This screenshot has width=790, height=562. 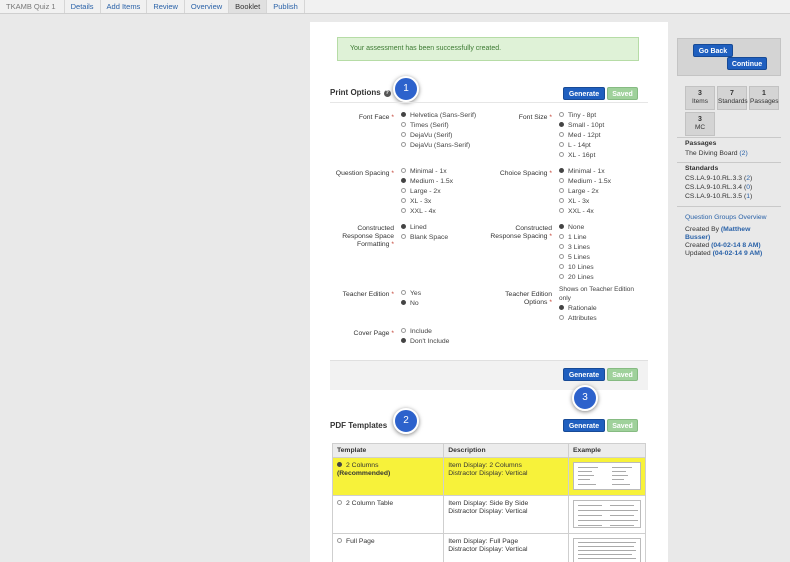 What do you see at coordinates (596, 309) in the screenshot?
I see `teacher-edition-options-option: Rationale` at bounding box center [596, 309].